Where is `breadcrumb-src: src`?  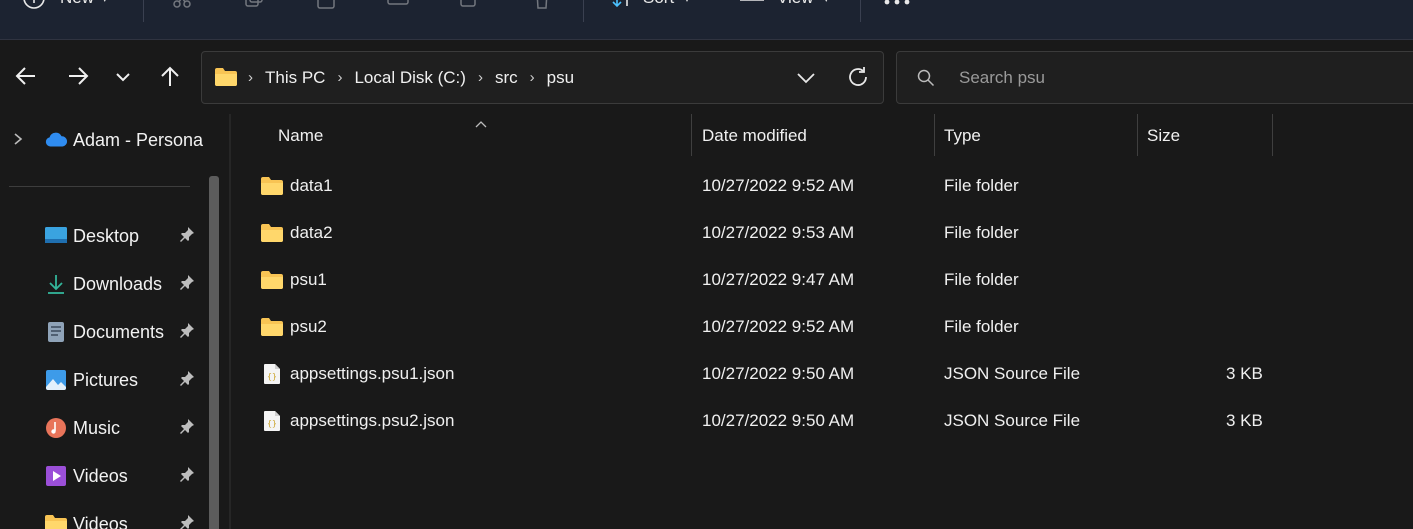 breadcrumb-src: src is located at coordinates (506, 78).